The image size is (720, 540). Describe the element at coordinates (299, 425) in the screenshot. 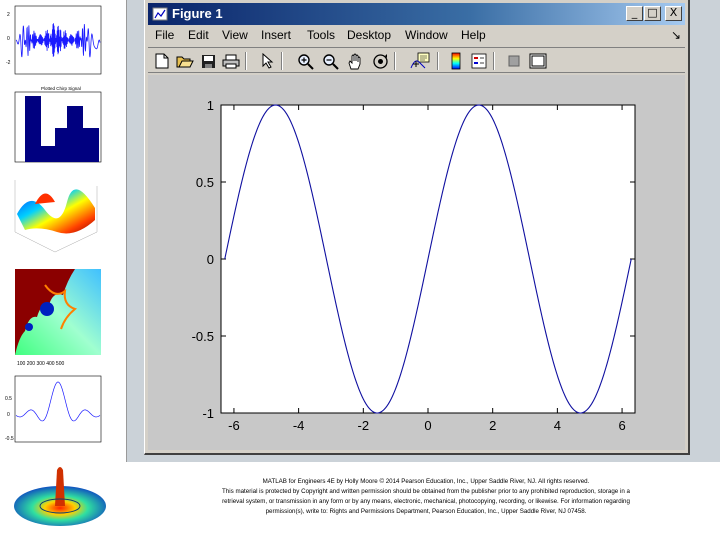

I see `x-tick-label: -4` at that location.